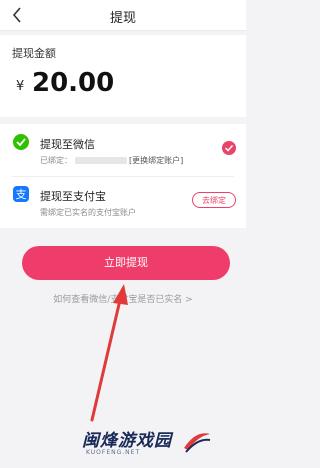 The image size is (320, 468). I want to click on watermark-text: 闽烽游戏园, so click(127, 441).